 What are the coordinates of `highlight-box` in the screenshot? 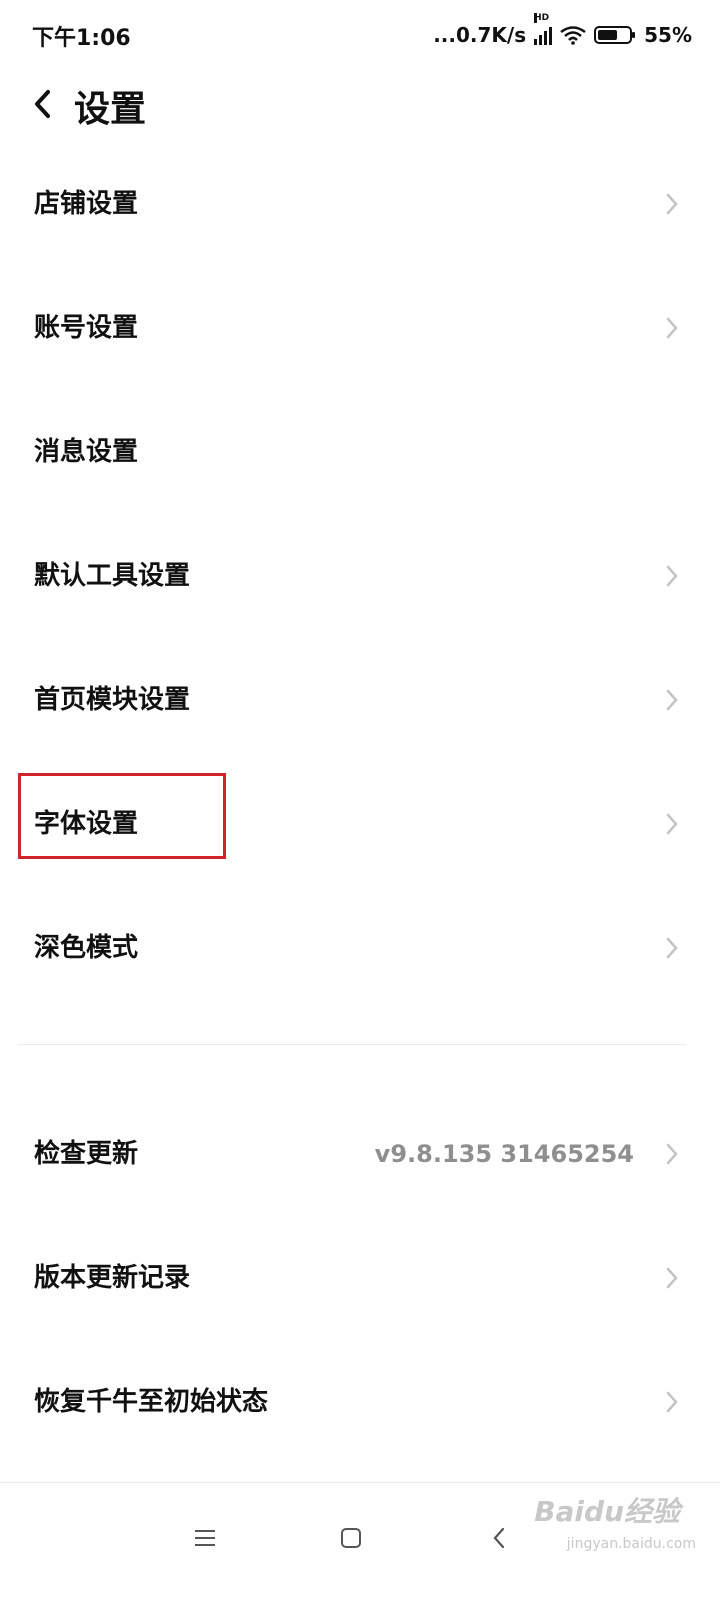 It's located at (122, 816).